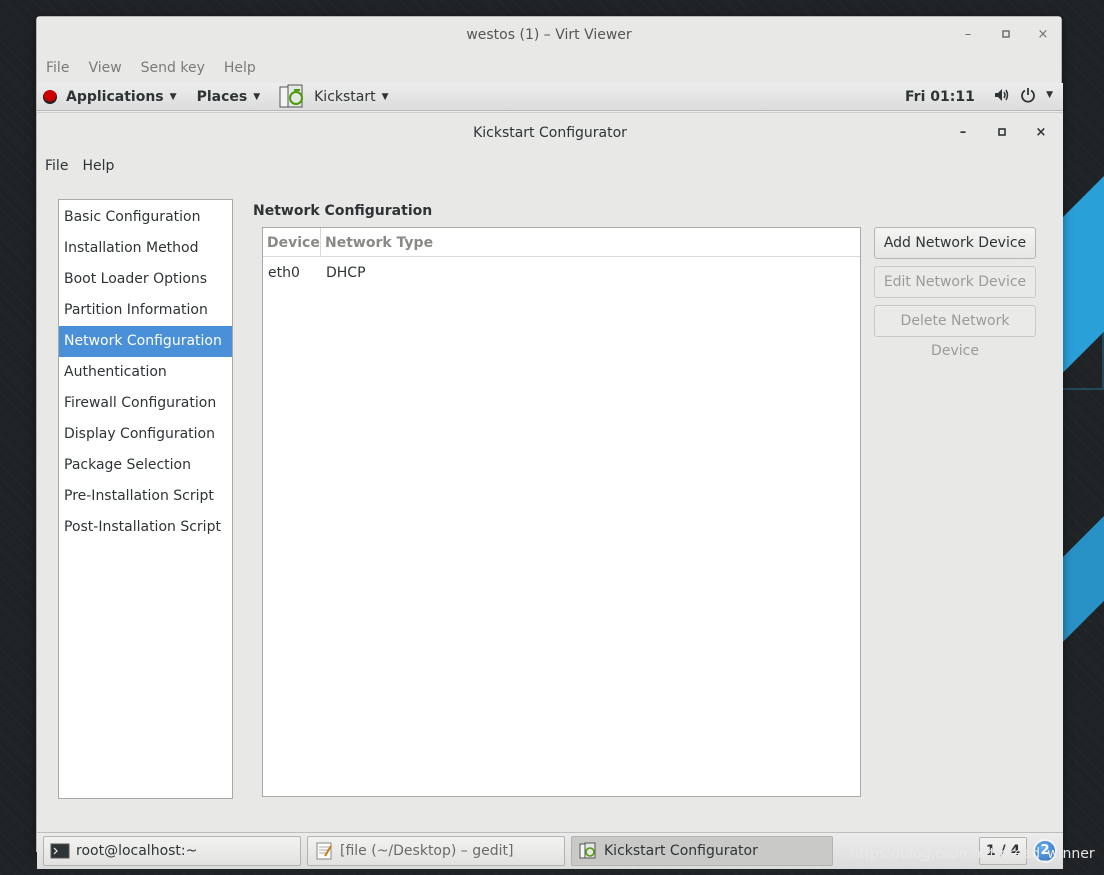 This screenshot has width=1104, height=875. What do you see at coordinates (145, 310) in the screenshot?
I see `nav-item-partition-information: Partition Information` at bounding box center [145, 310].